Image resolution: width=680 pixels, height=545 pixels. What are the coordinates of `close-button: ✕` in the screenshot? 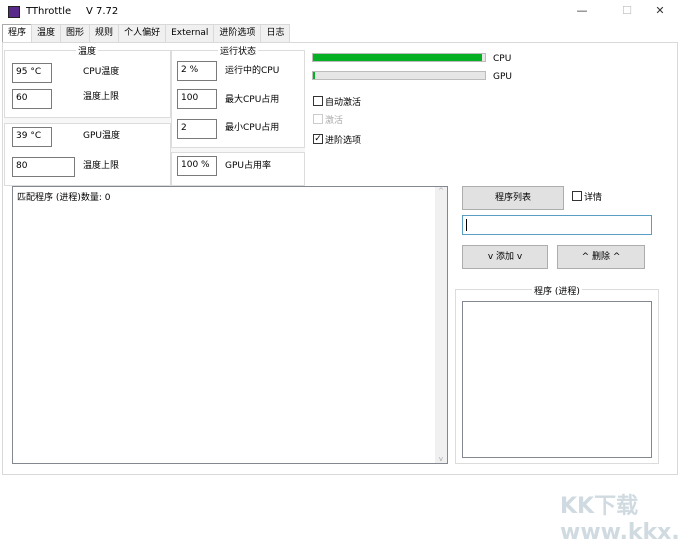 It's located at (660, 10).